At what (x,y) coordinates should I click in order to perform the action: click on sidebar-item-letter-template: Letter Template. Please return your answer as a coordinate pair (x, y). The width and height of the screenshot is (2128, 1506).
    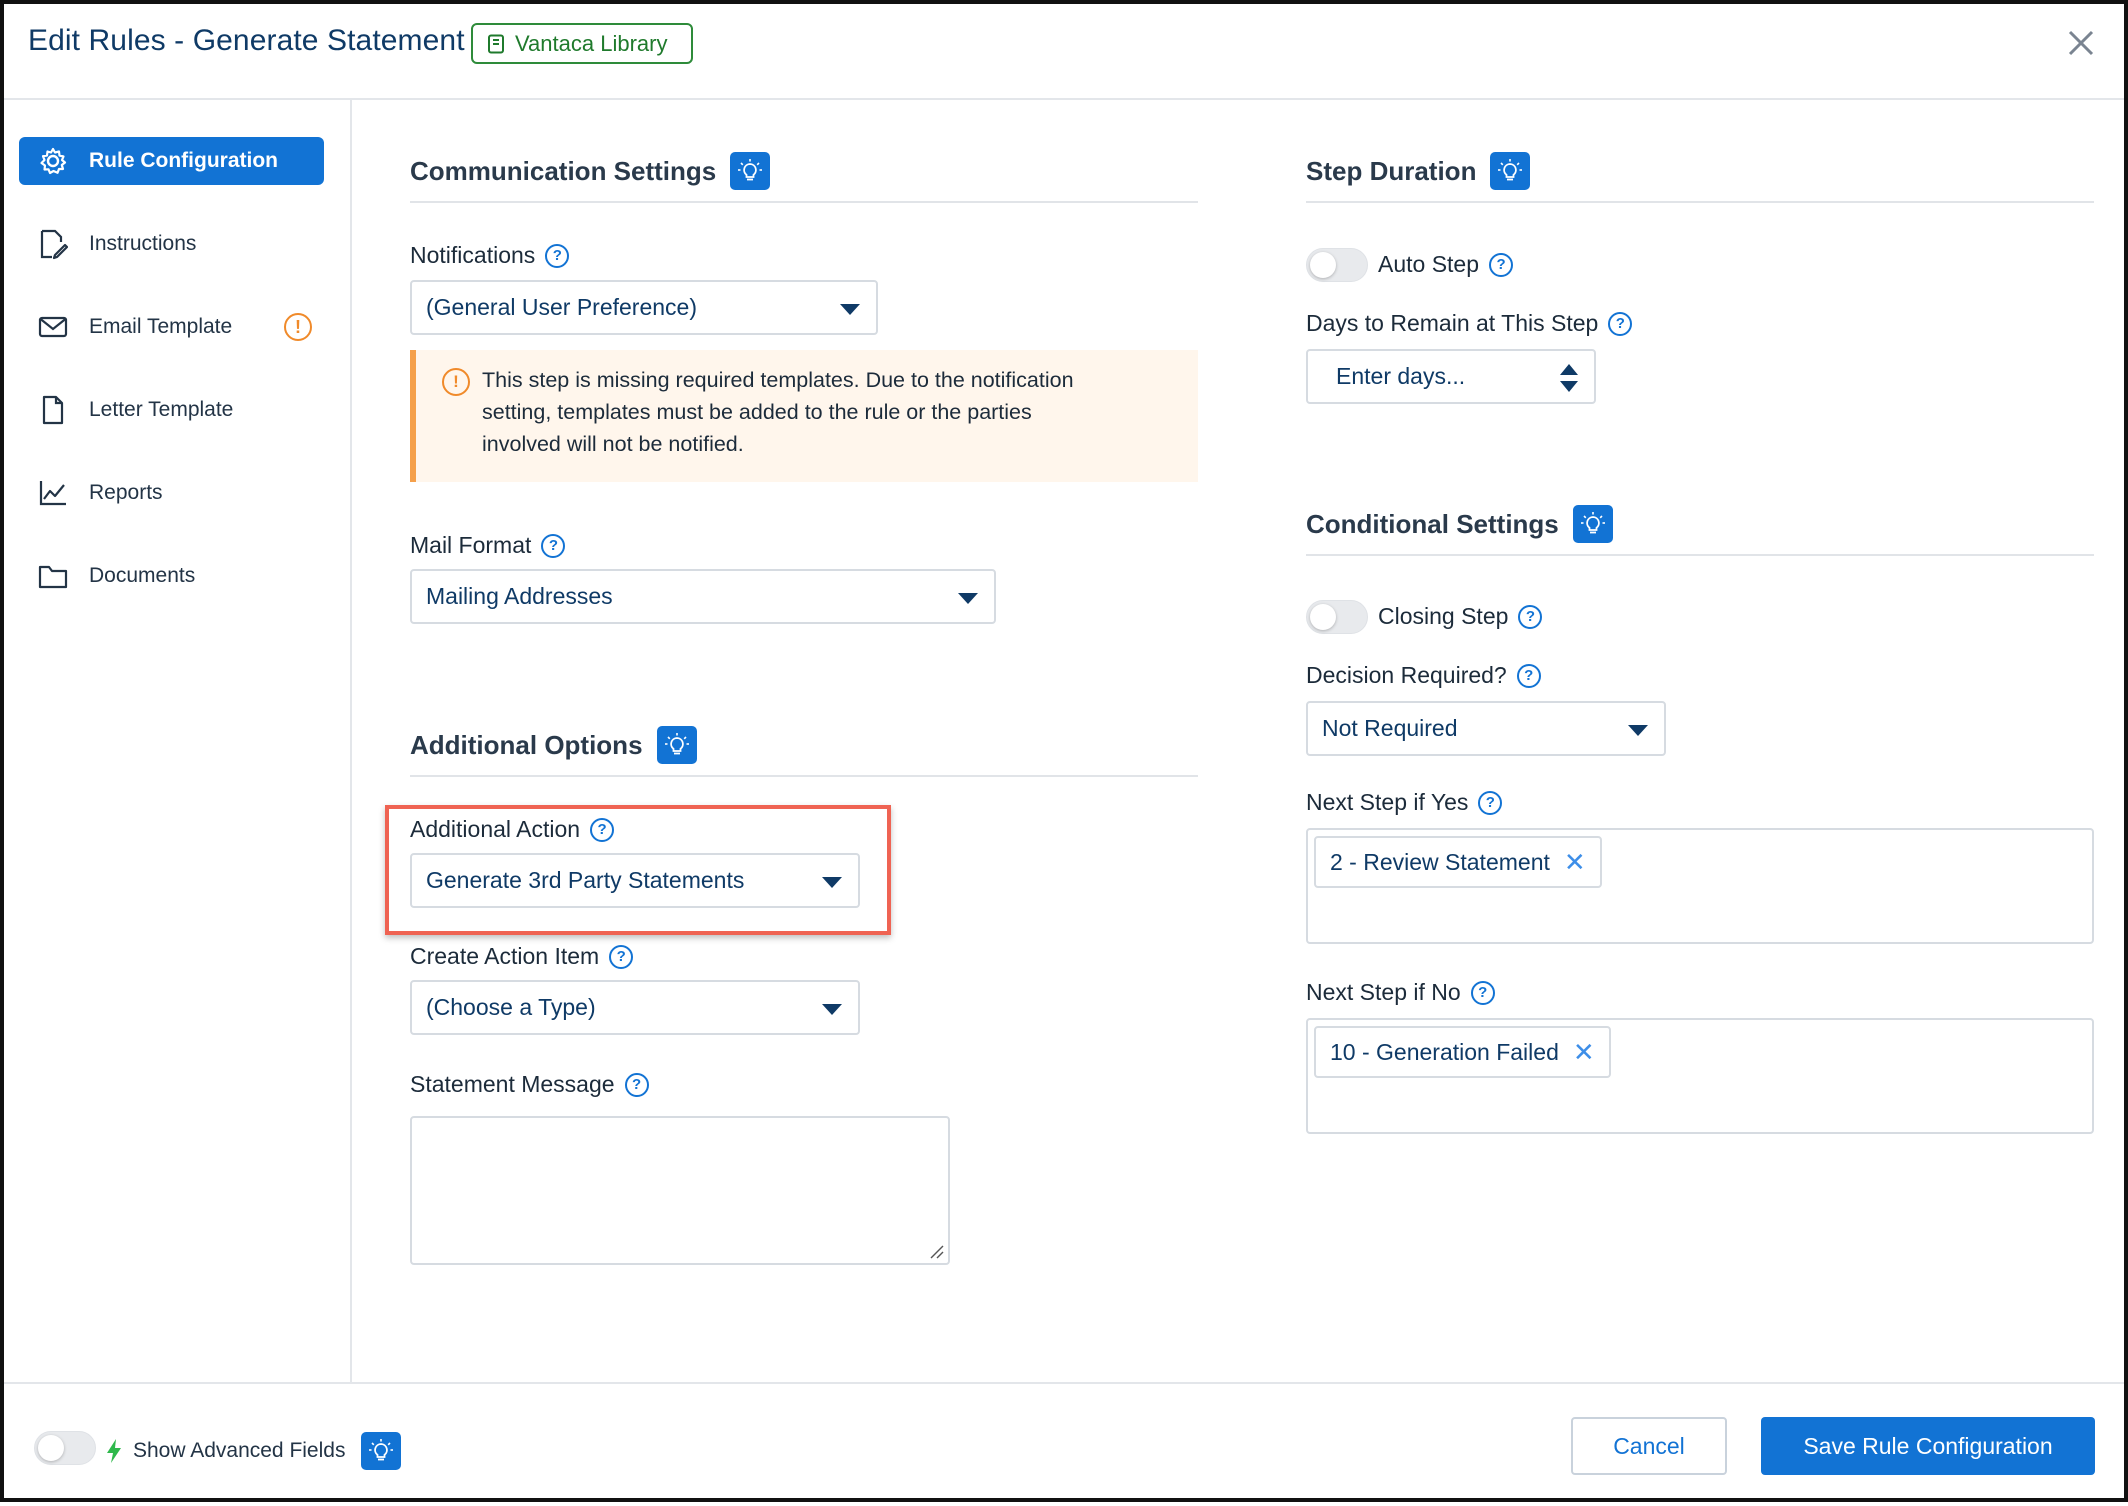
    Looking at the image, I should click on (171, 410).